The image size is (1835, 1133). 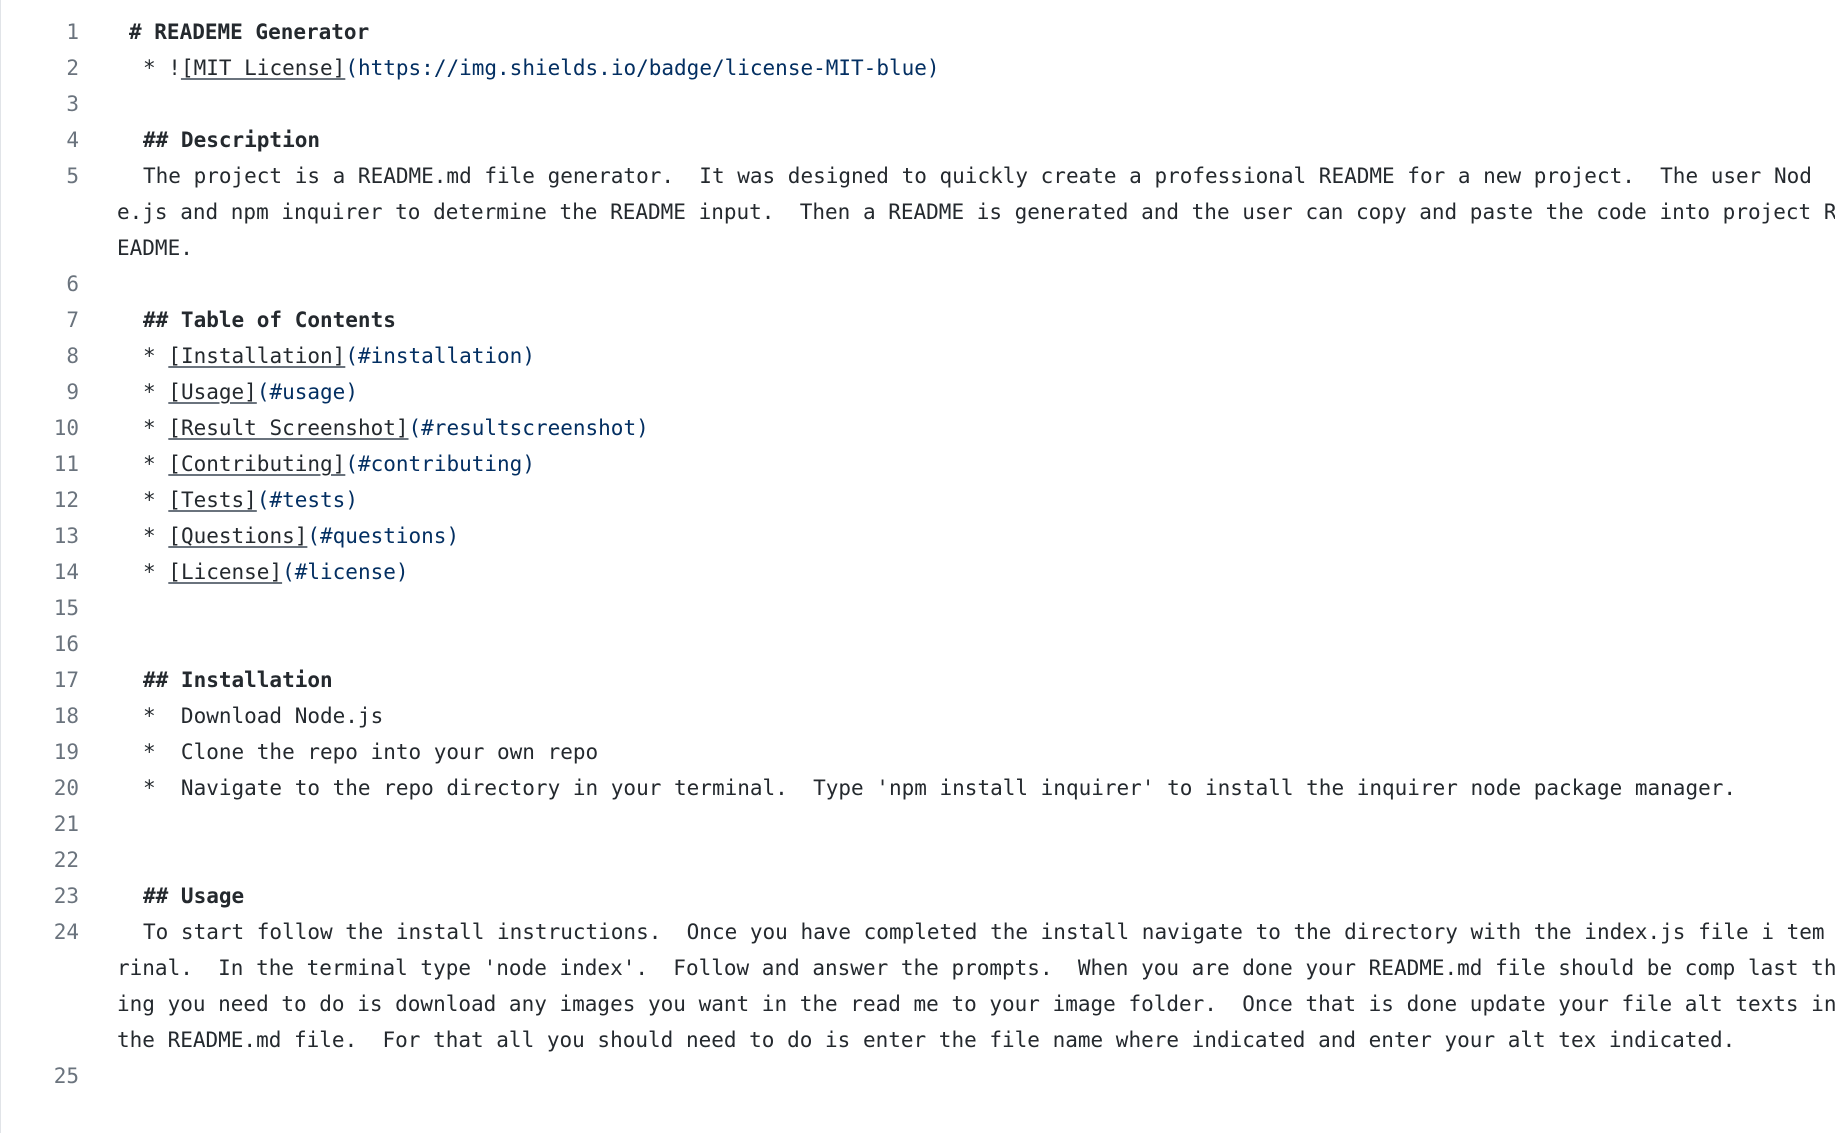 What do you see at coordinates (976, 896) in the screenshot?
I see `line-content: ## Usage` at bounding box center [976, 896].